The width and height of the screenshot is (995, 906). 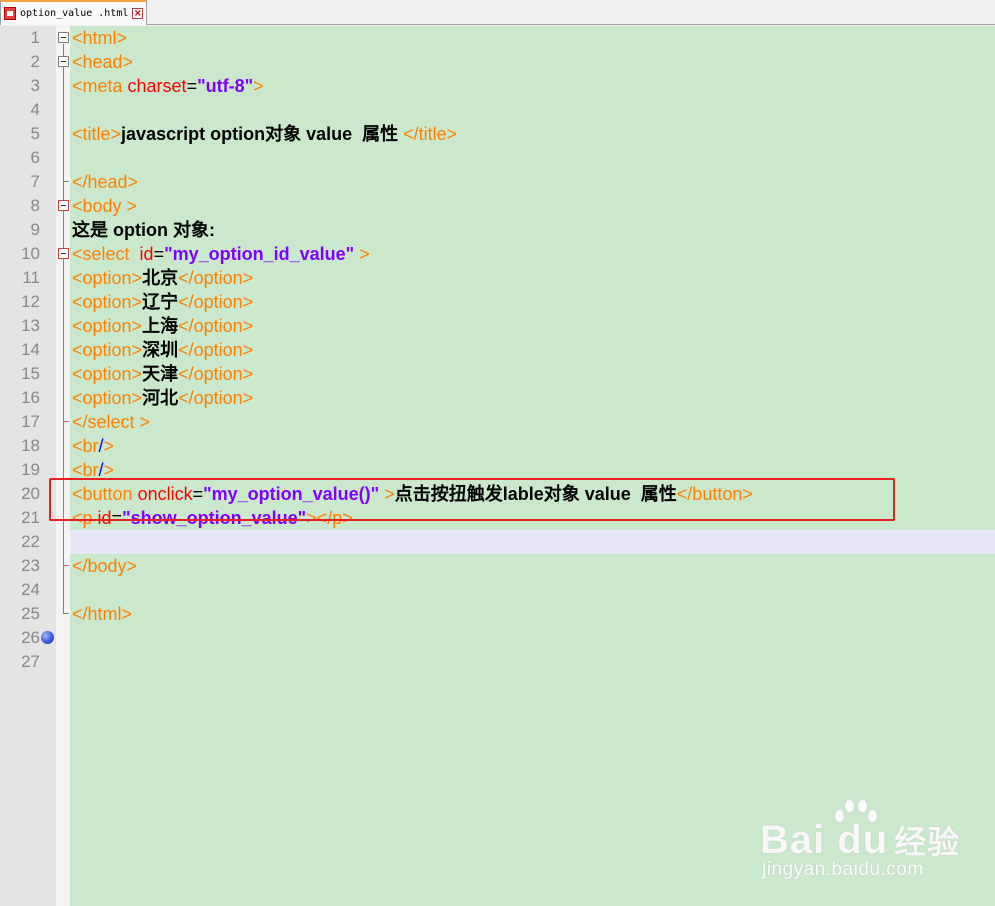 I want to click on tag-close: </title>, so click(x=430, y=134).